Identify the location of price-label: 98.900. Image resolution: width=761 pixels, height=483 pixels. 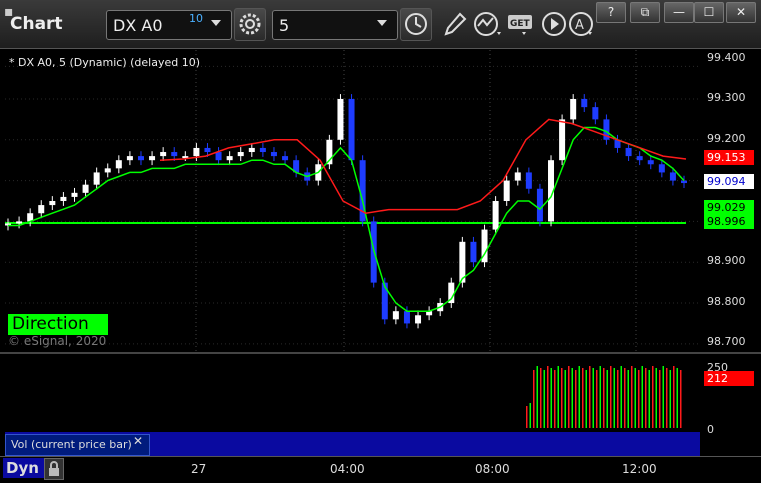
(726, 260).